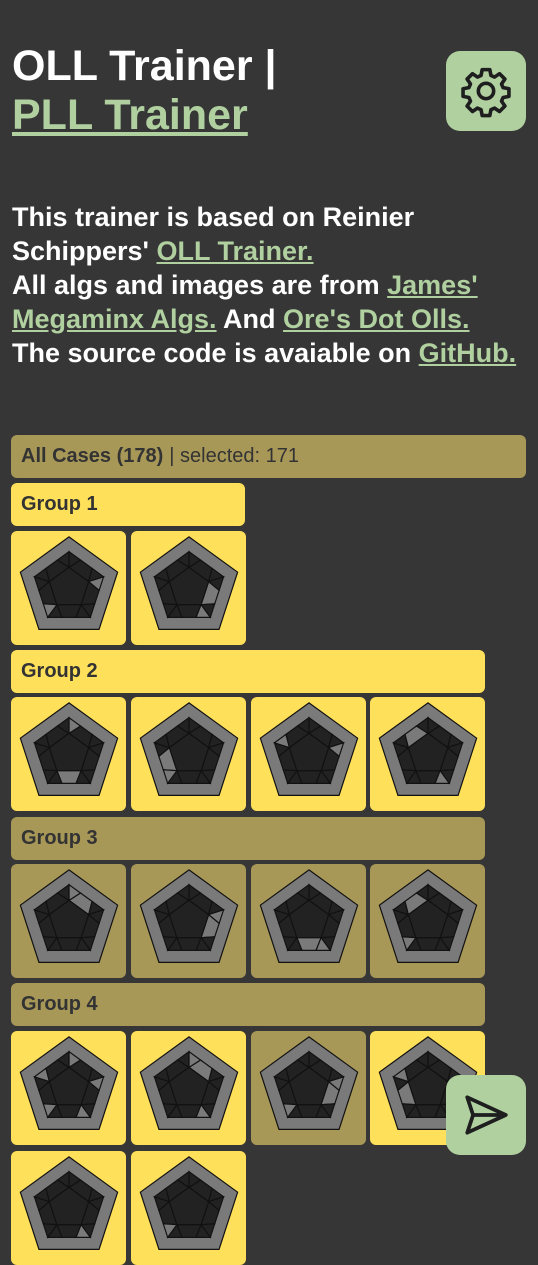 The height and width of the screenshot is (1265, 538). Describe the element at coordinates (234, 456) in the screenshot. I see `selected-count: | selected: 171` at that location.